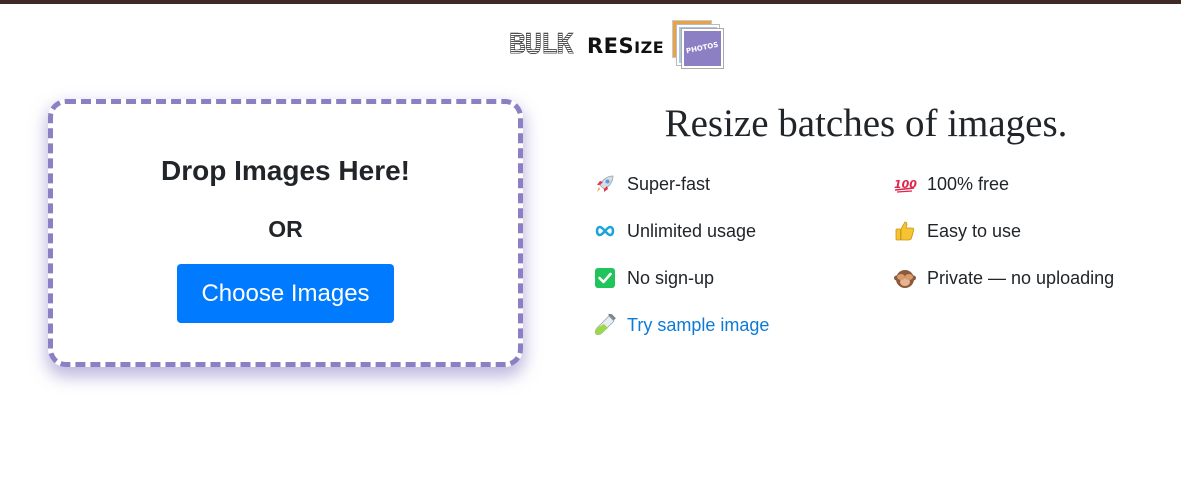 This screenshot has height=495, width=1181. I want to click on choose-images-button: Choose Images, so click(285, 293).